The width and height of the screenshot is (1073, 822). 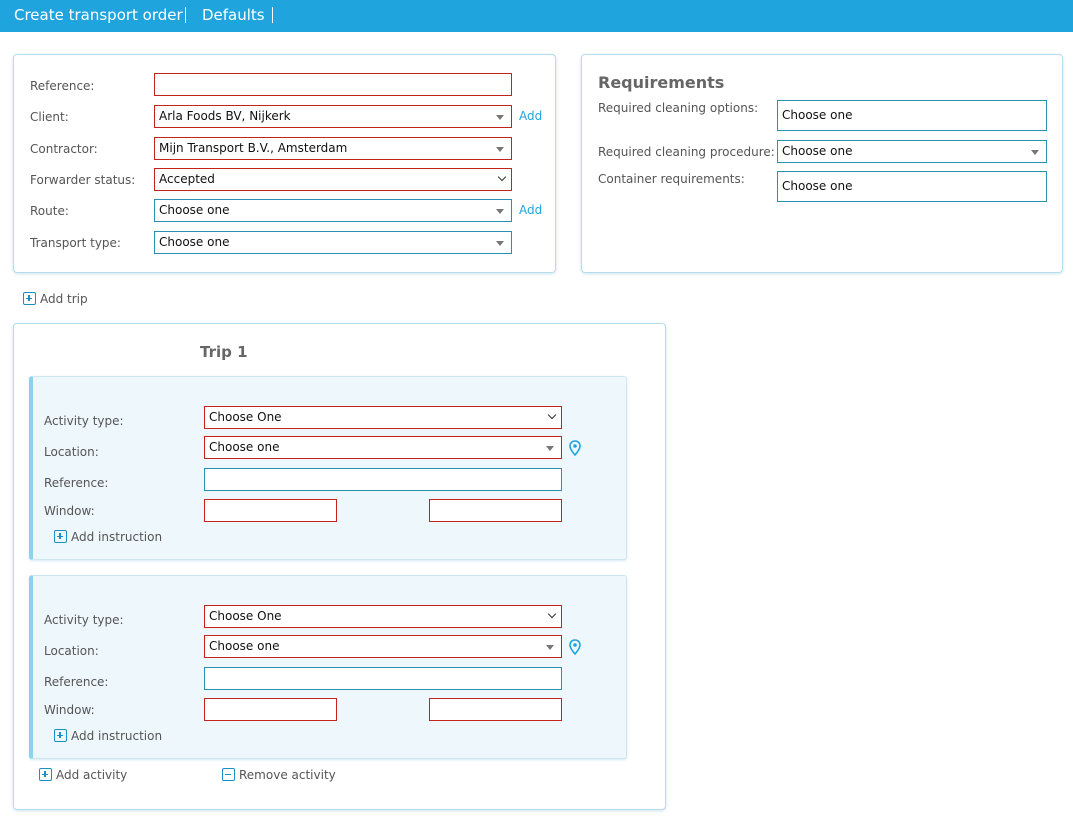 What do you see at coordinates (49, 211) in the screenshot?
I see `route-label: Route:` at bounding box center [49, 211].